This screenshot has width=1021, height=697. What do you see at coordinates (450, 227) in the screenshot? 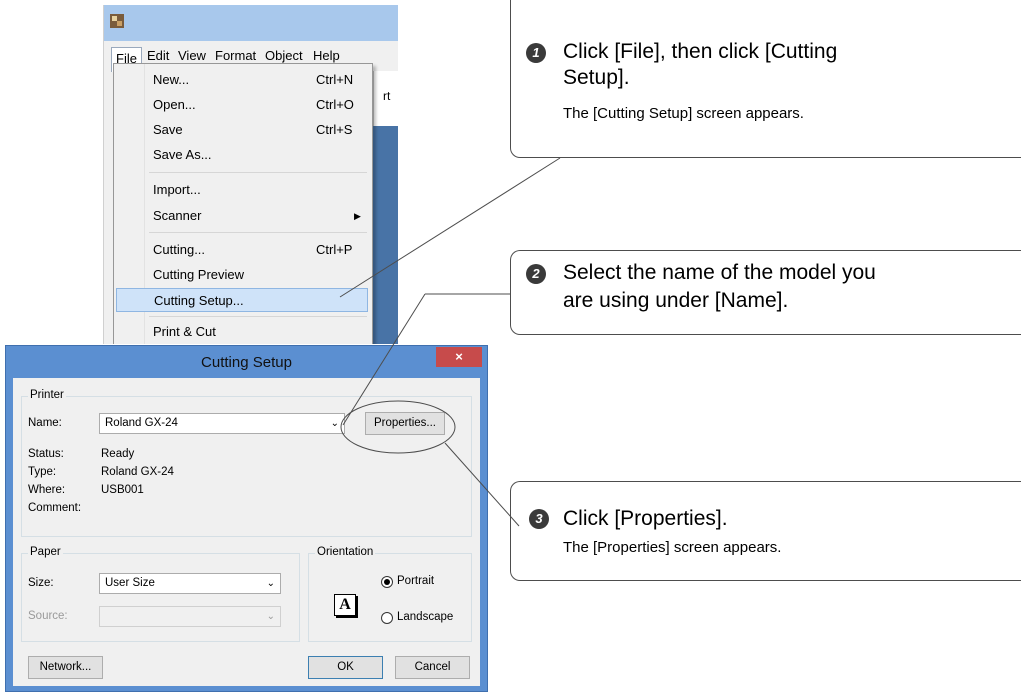
I see `step-1-leader` at bounding box center [450, 227].